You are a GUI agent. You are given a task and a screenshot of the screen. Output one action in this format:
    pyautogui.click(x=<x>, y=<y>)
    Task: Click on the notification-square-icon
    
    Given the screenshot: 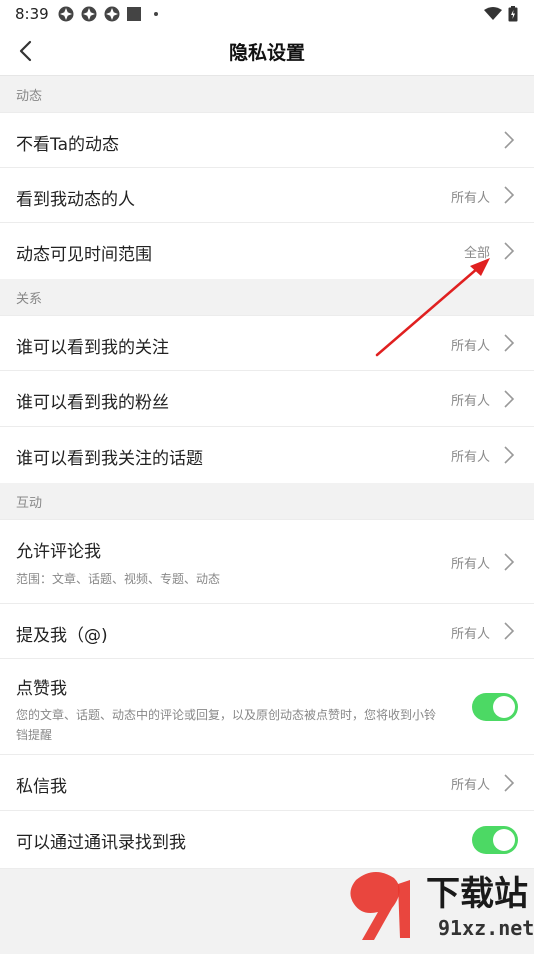 What is the action you would take?
    pyautogui.click(x=134, y=14)
    